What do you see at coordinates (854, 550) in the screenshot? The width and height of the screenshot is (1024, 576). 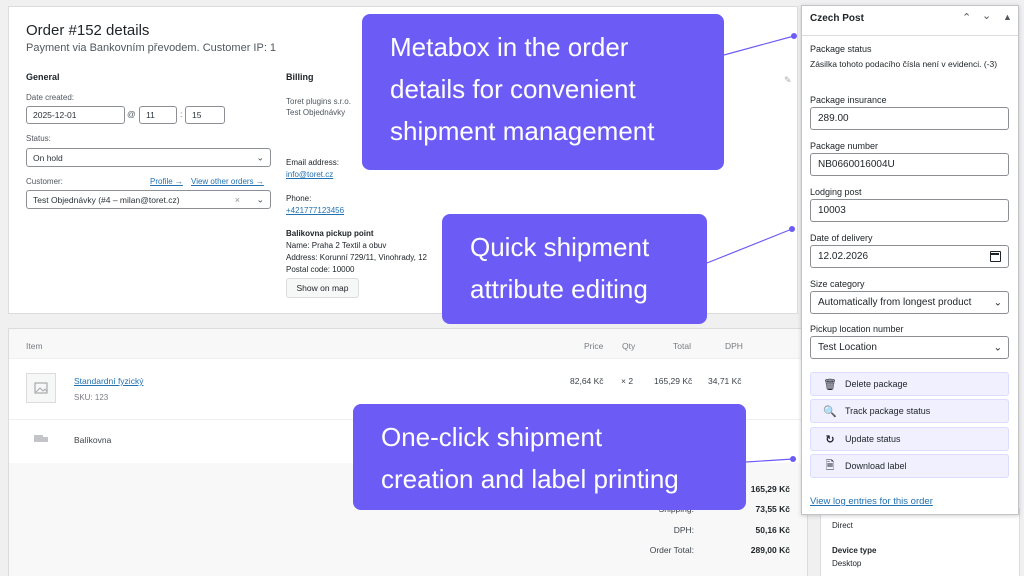 I see `device-type-label: Device type` at bounding box center [854, 550].